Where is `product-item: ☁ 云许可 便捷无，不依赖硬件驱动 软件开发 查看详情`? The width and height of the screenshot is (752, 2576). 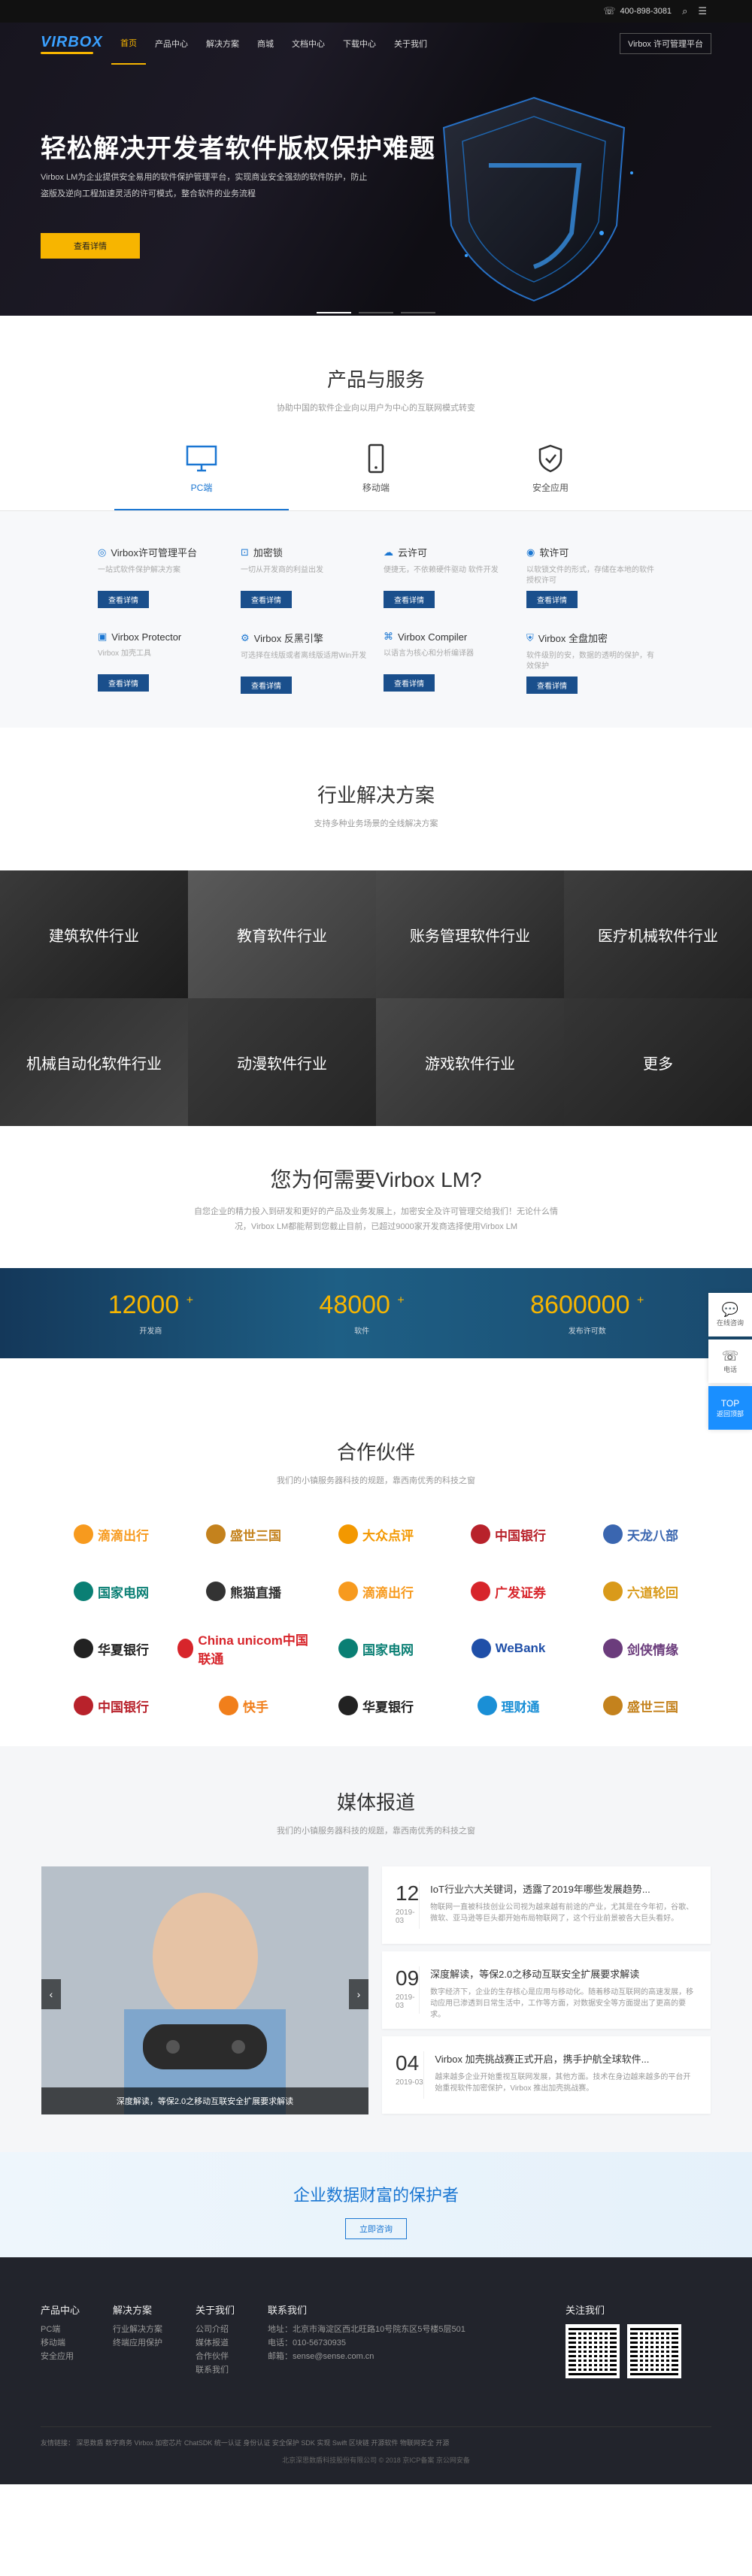 product-item: ☁ 云许可 便捷无，不依赖硬件驱动 软件开发 查看详情 is located at coordinates (447, 576).